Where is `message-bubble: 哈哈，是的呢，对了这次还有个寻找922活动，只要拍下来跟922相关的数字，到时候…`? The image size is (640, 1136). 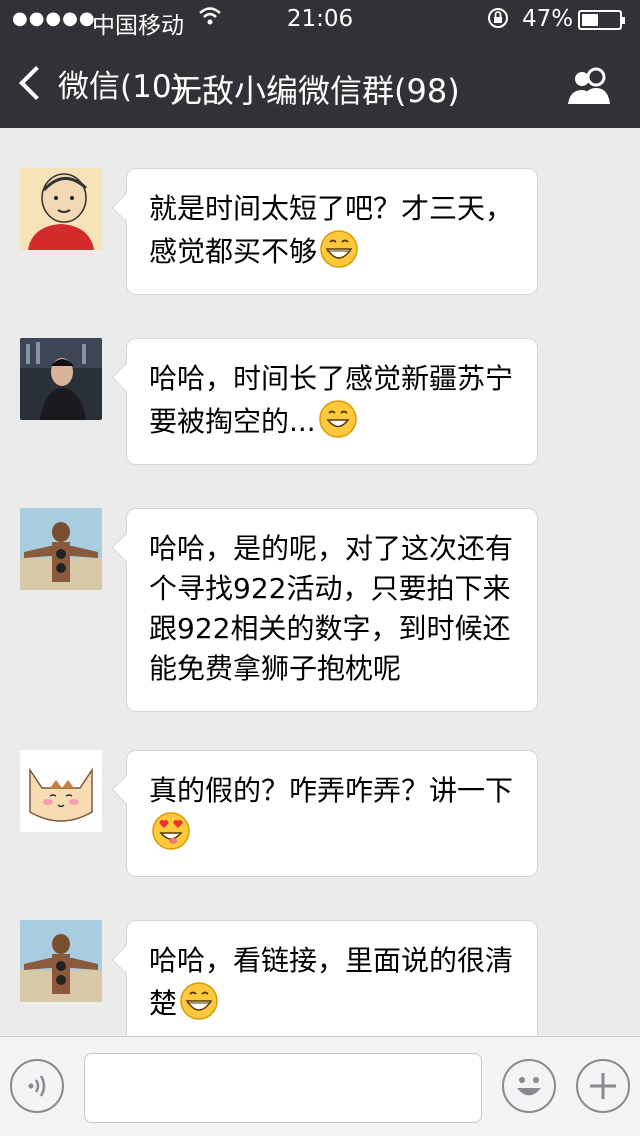
message-bubble: 哈哈，是的呢，对了这次还有个寻找922活动，只要拍下来跟922相关的数字，到时候… is located at coordinates (332, 610).